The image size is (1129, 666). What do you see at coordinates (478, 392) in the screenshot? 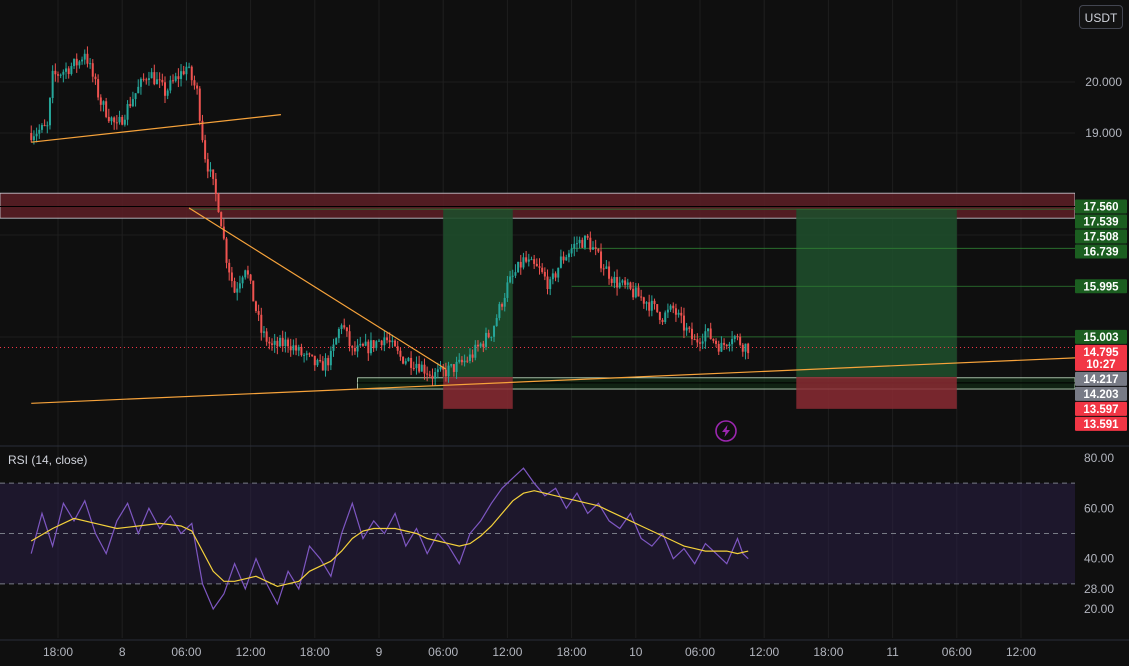
I see `position-loss-zone` at bounding box center [478, 392].